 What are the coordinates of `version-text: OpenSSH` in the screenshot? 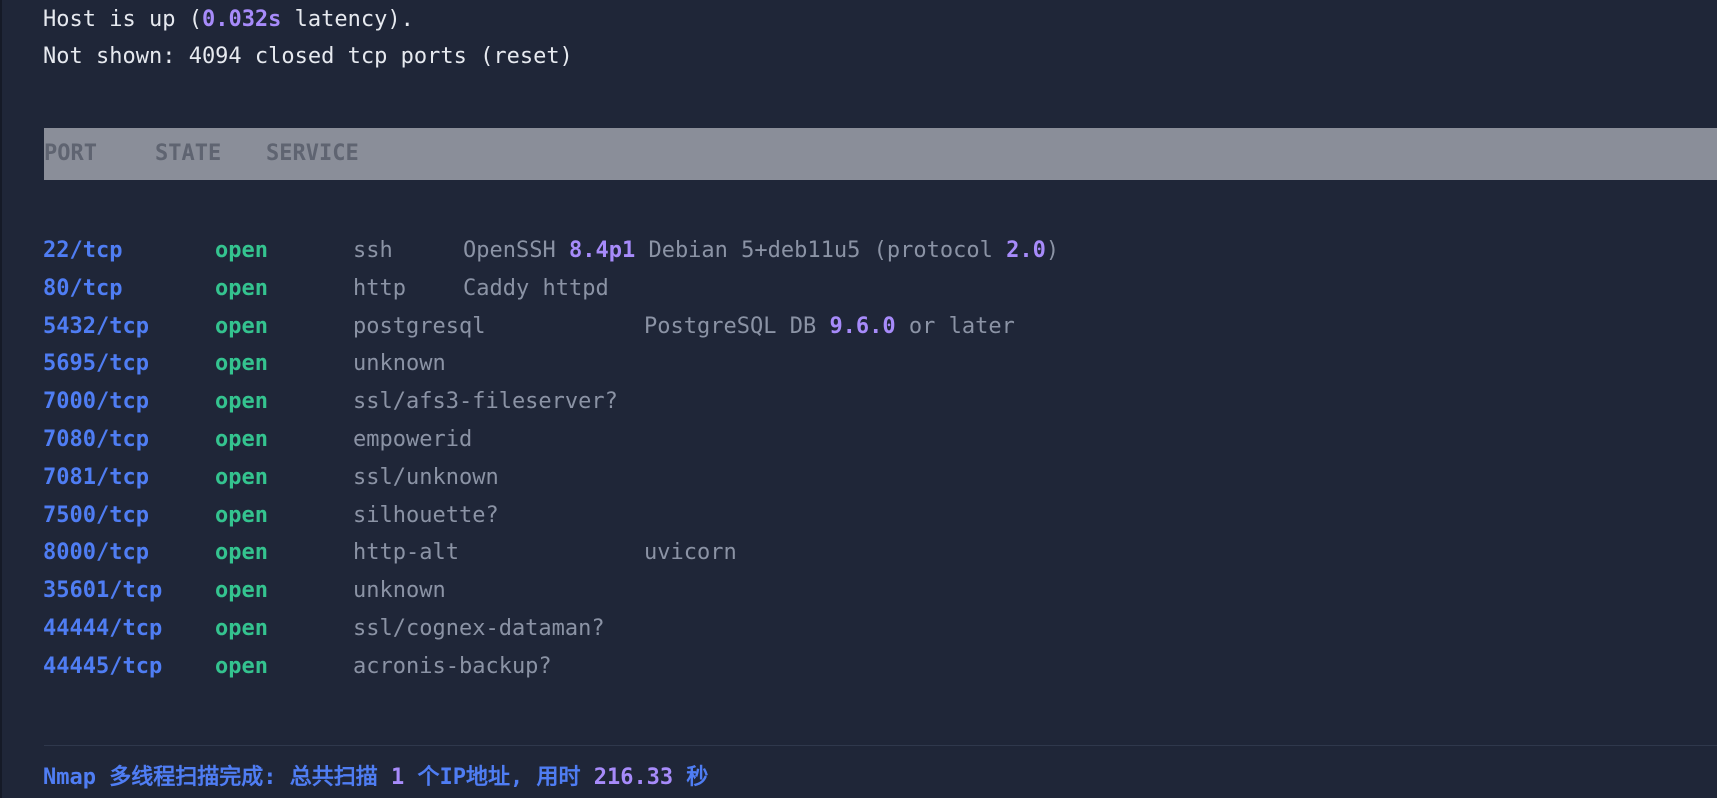 It's located at (516, 250).